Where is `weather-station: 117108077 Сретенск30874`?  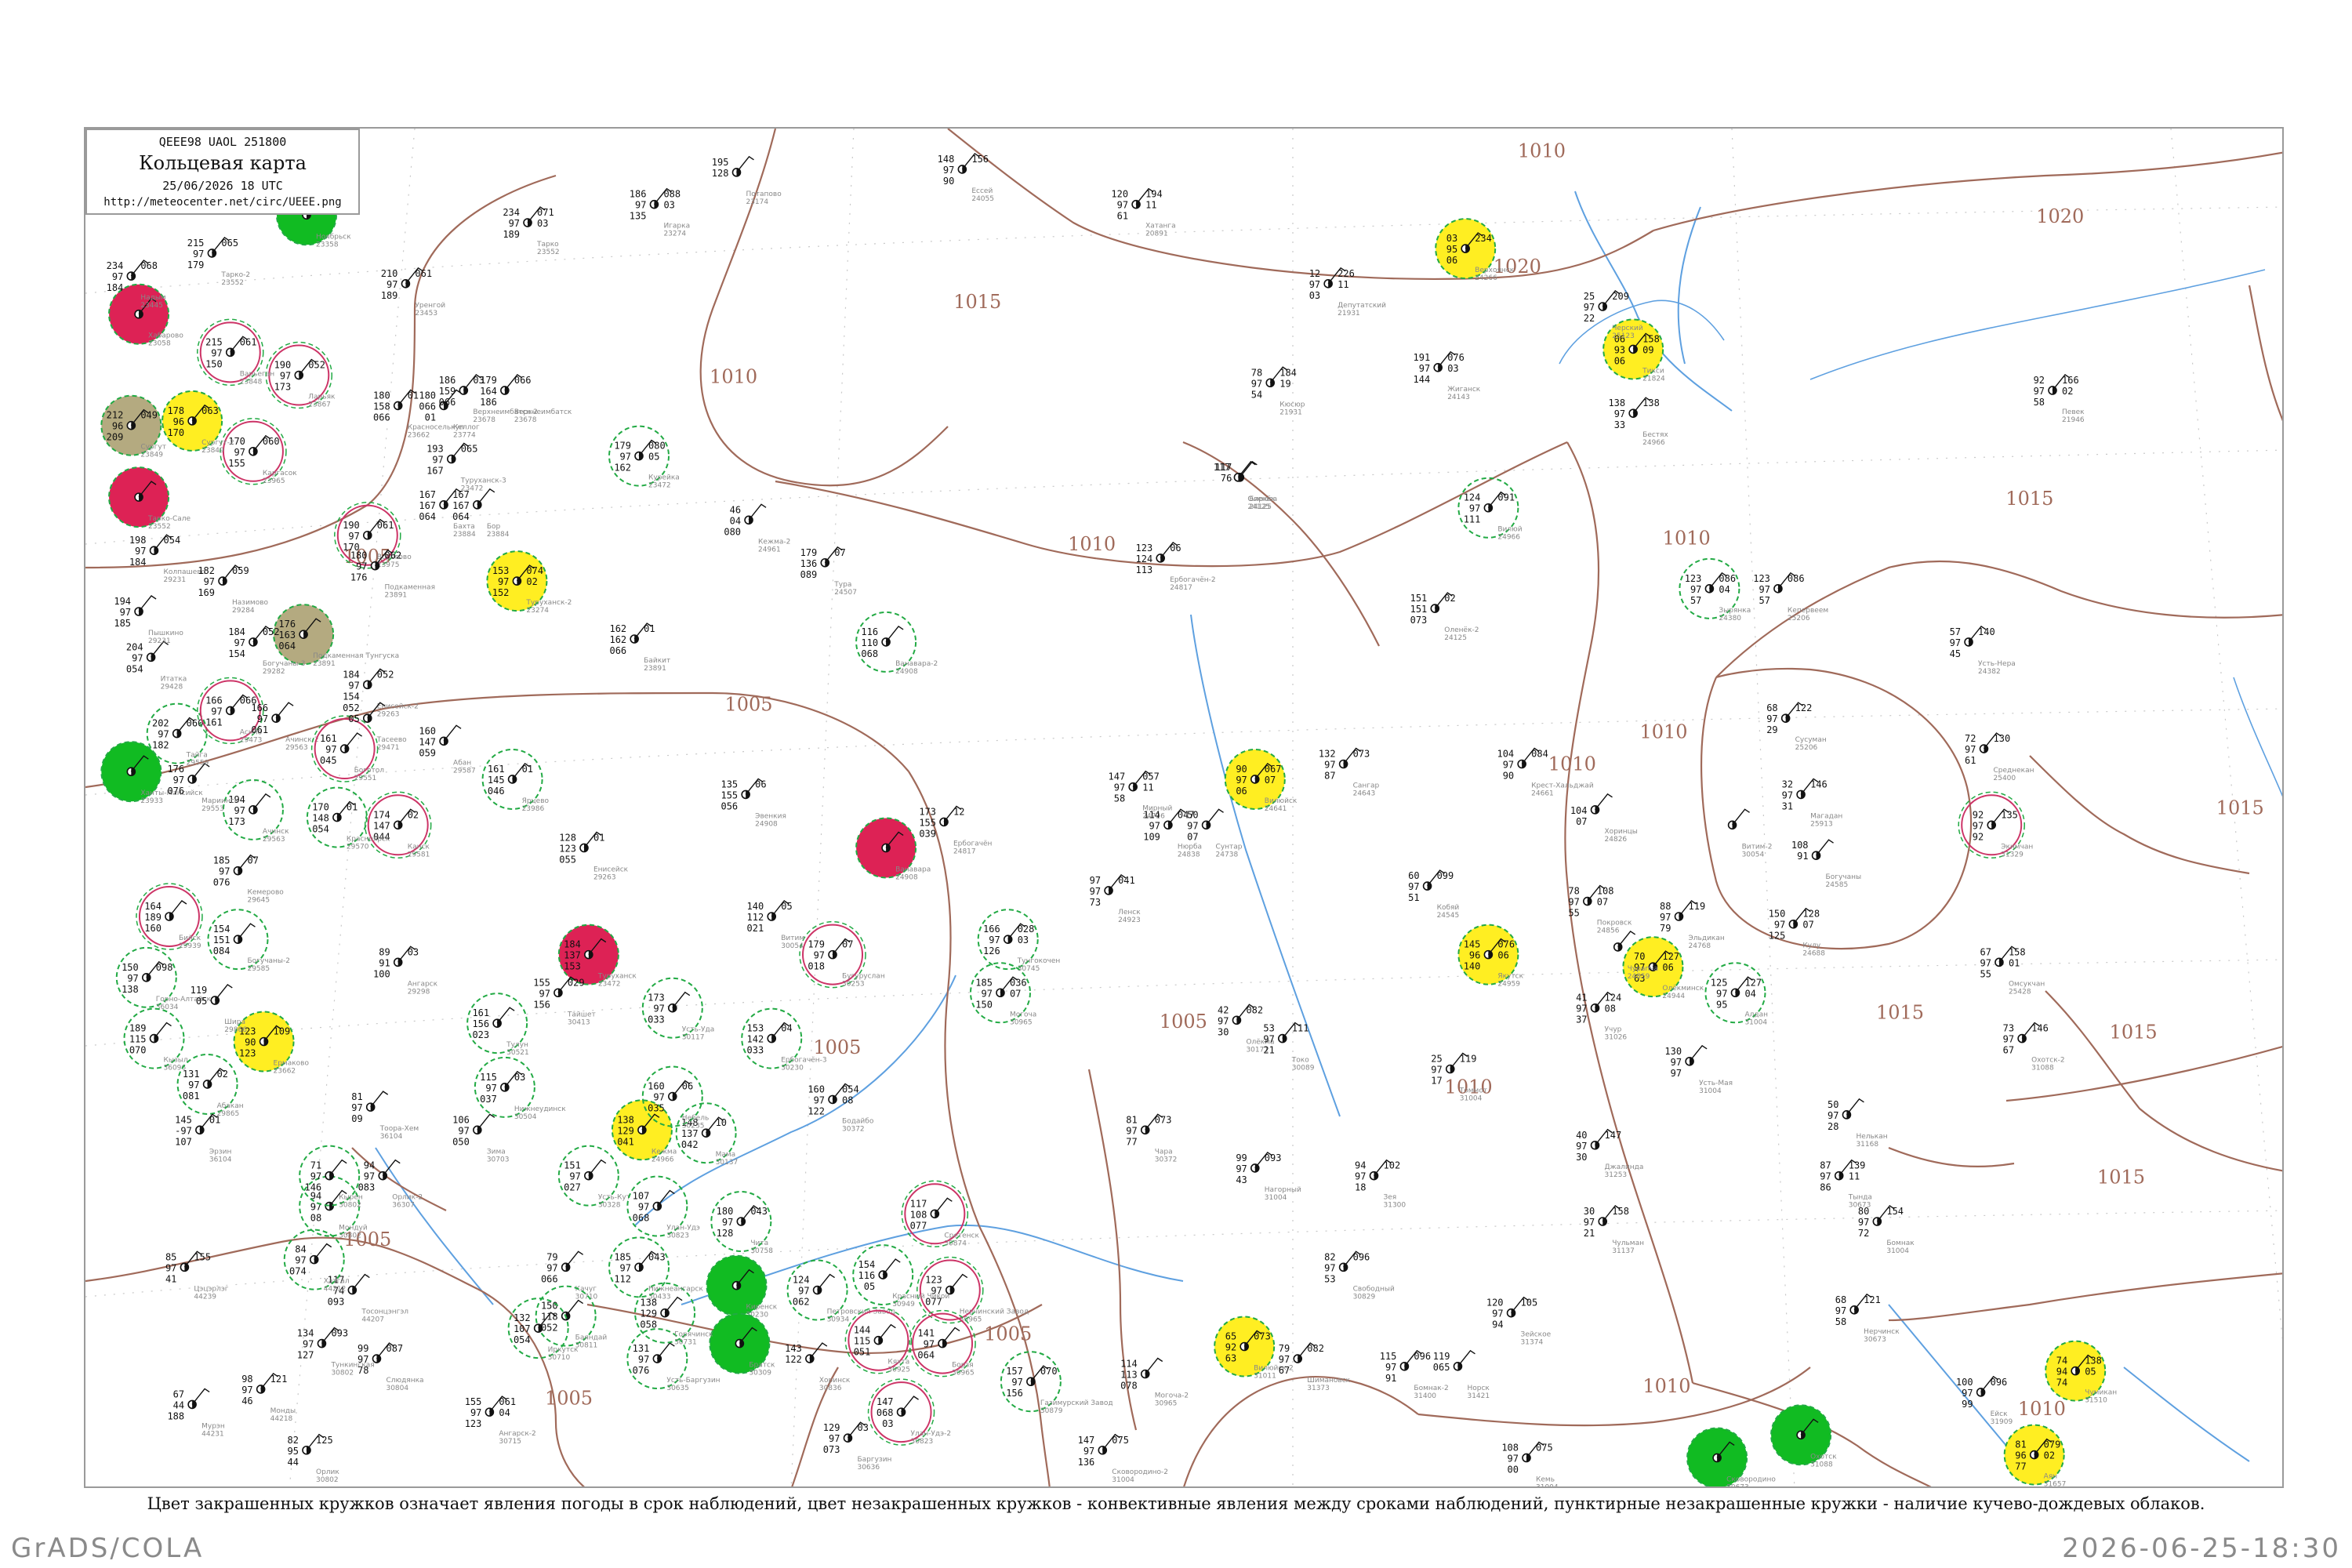
weather-station: 117108077 Сретенск30874 is located at coordinates (940, 1213).